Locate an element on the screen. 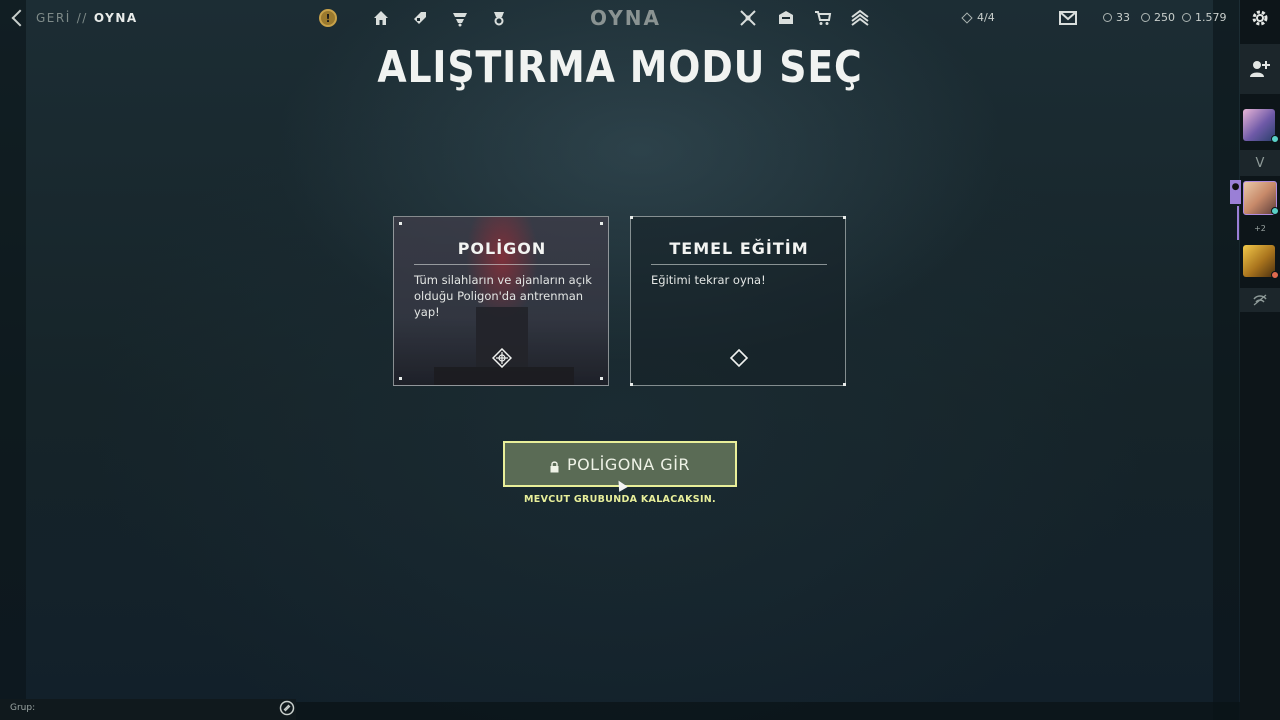 This screenshot has height=720, width=1280. valorant-logo-icon: V is located at coordinates (1260, 163).